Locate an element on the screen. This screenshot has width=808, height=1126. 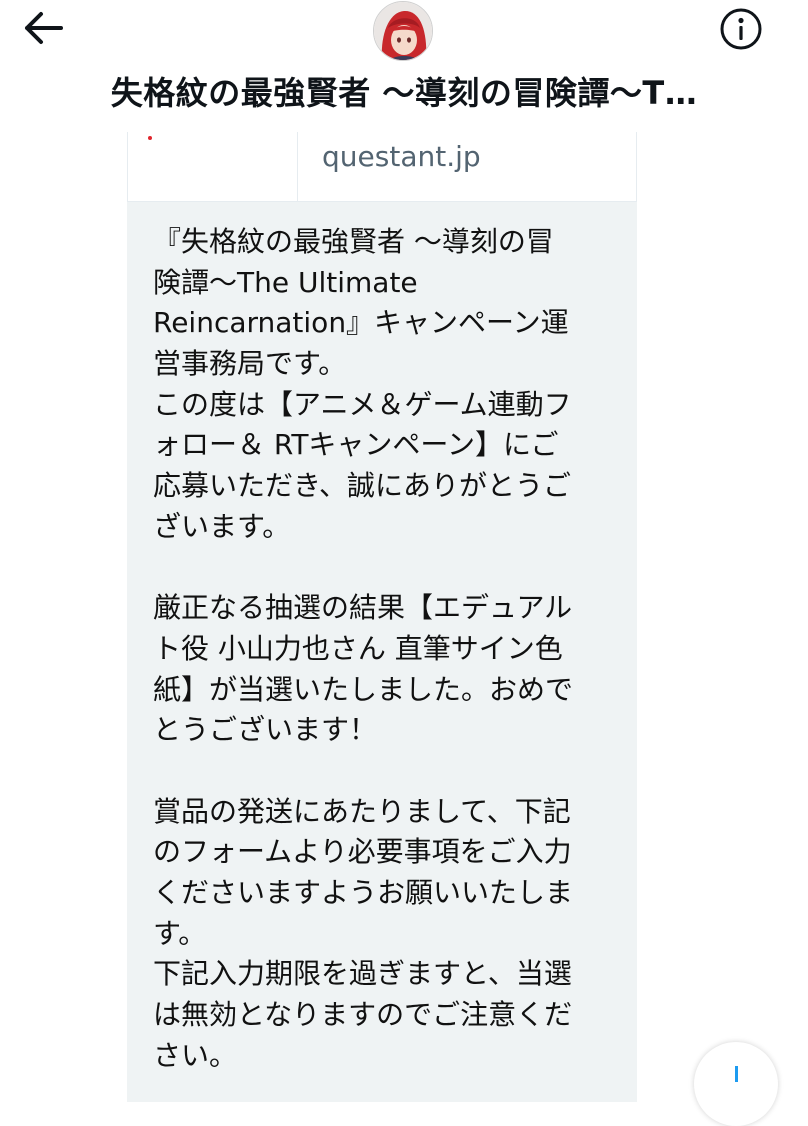
thumbnail-dot is located at coordinates (150, 138).